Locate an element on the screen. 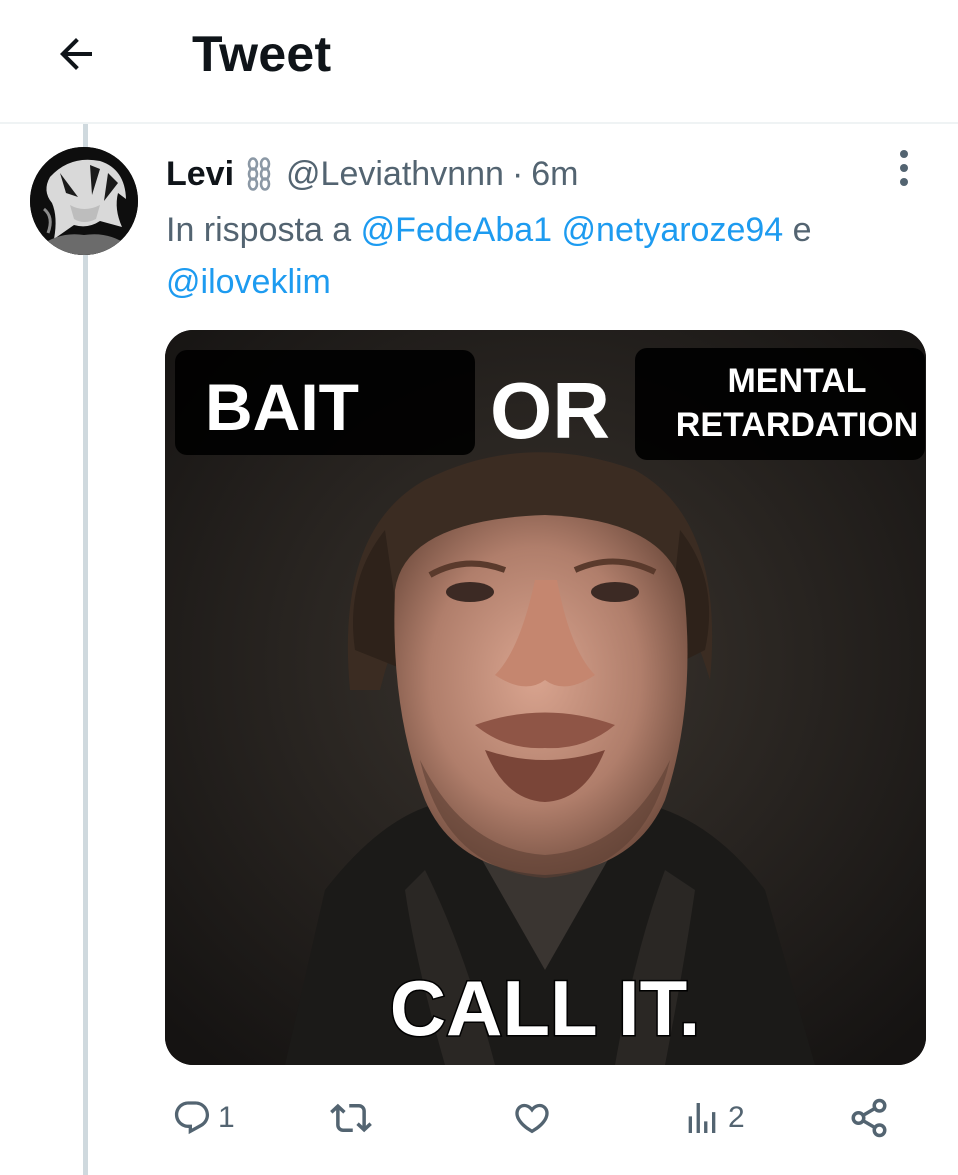  chain-link-icon is located at coordinates (259, 174).